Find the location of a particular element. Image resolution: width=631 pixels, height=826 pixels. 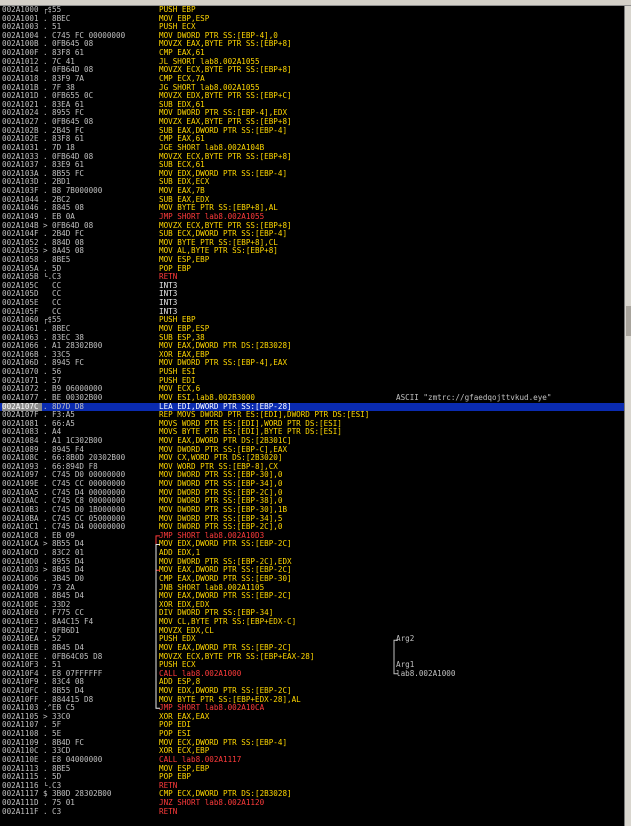

args-bracket is located at coordinates (395, 657).